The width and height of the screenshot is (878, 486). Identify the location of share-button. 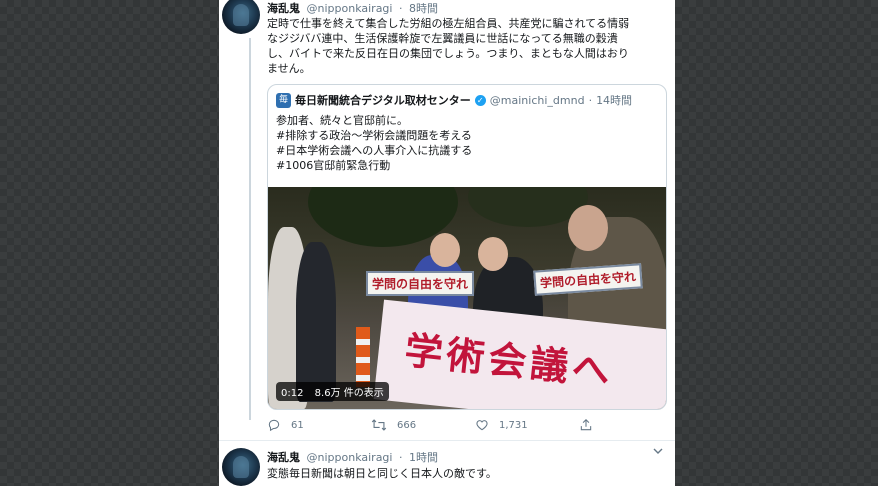
(591, 425).